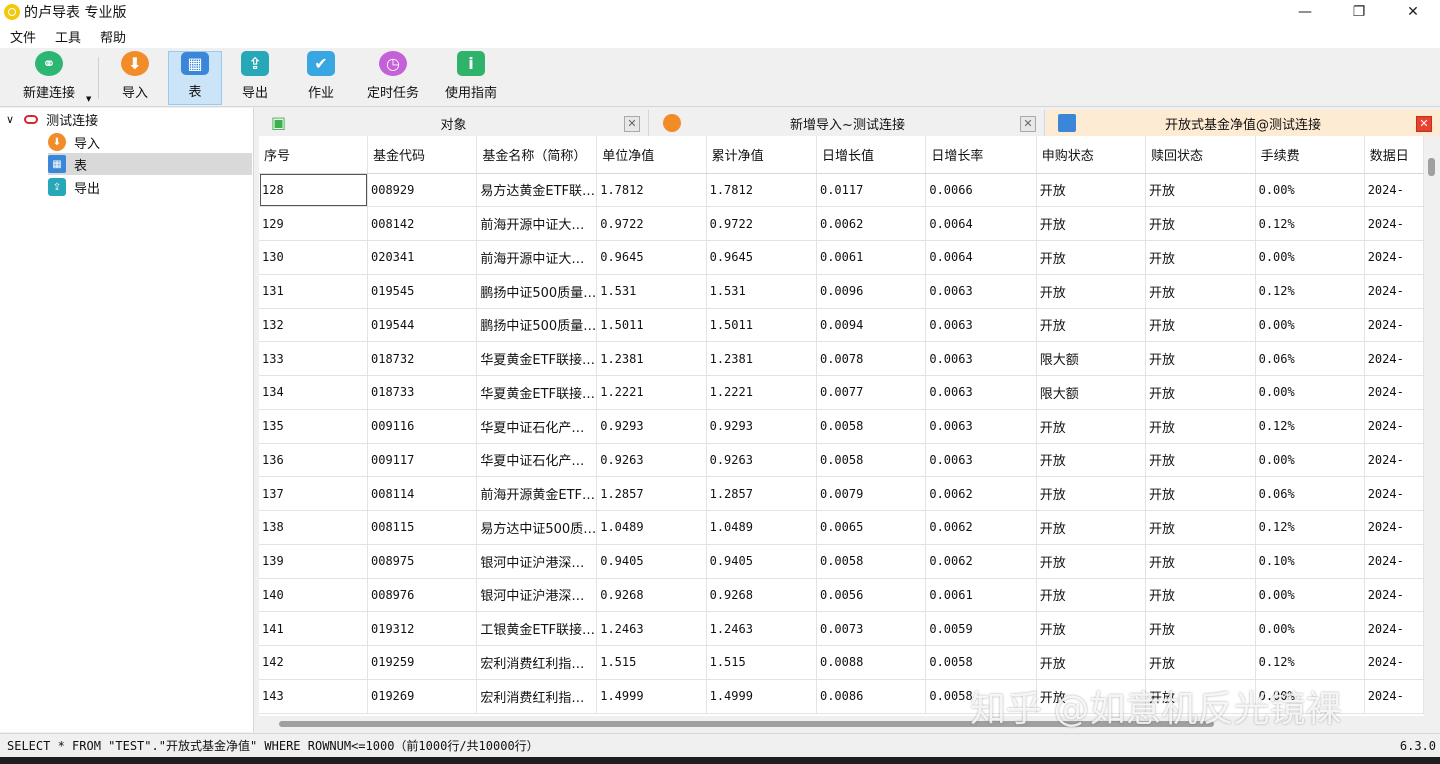  Describe the element at coordinates (761, 628) in the screenshot. I see `table-cell: 1.2463` at that location.